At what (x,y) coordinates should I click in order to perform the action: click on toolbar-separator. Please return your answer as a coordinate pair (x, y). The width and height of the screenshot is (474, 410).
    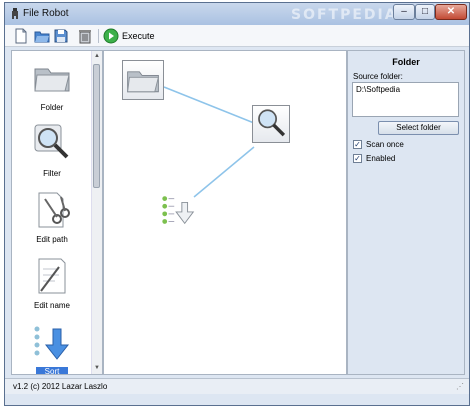
    Looking at the image, I should click on (98, 36).